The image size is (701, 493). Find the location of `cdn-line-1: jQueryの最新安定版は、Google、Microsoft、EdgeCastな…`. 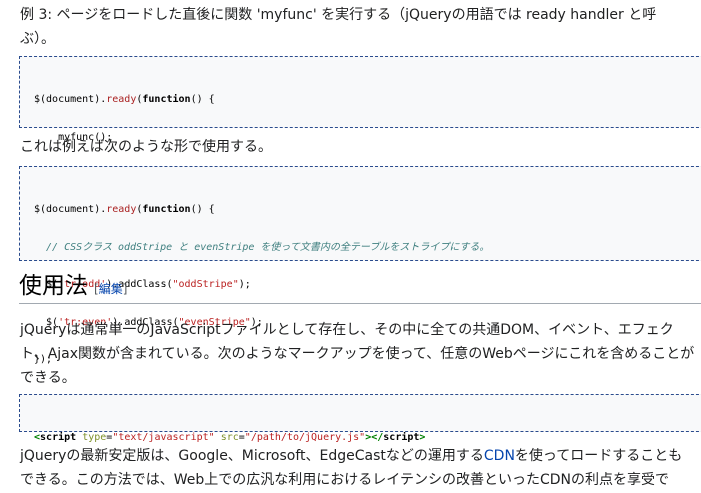

cdn-line-1: jQueryの最新安定版は、Google、Microsoft、EdgeCastな… is located at coordinates (360, 456).